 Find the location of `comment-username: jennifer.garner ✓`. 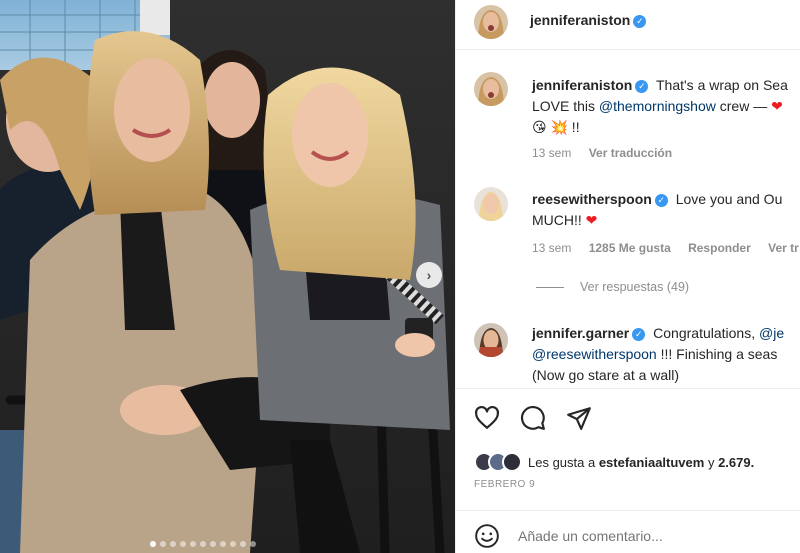

comment-username: jennifer.garner ✓ is located at coordinates (589, 333).